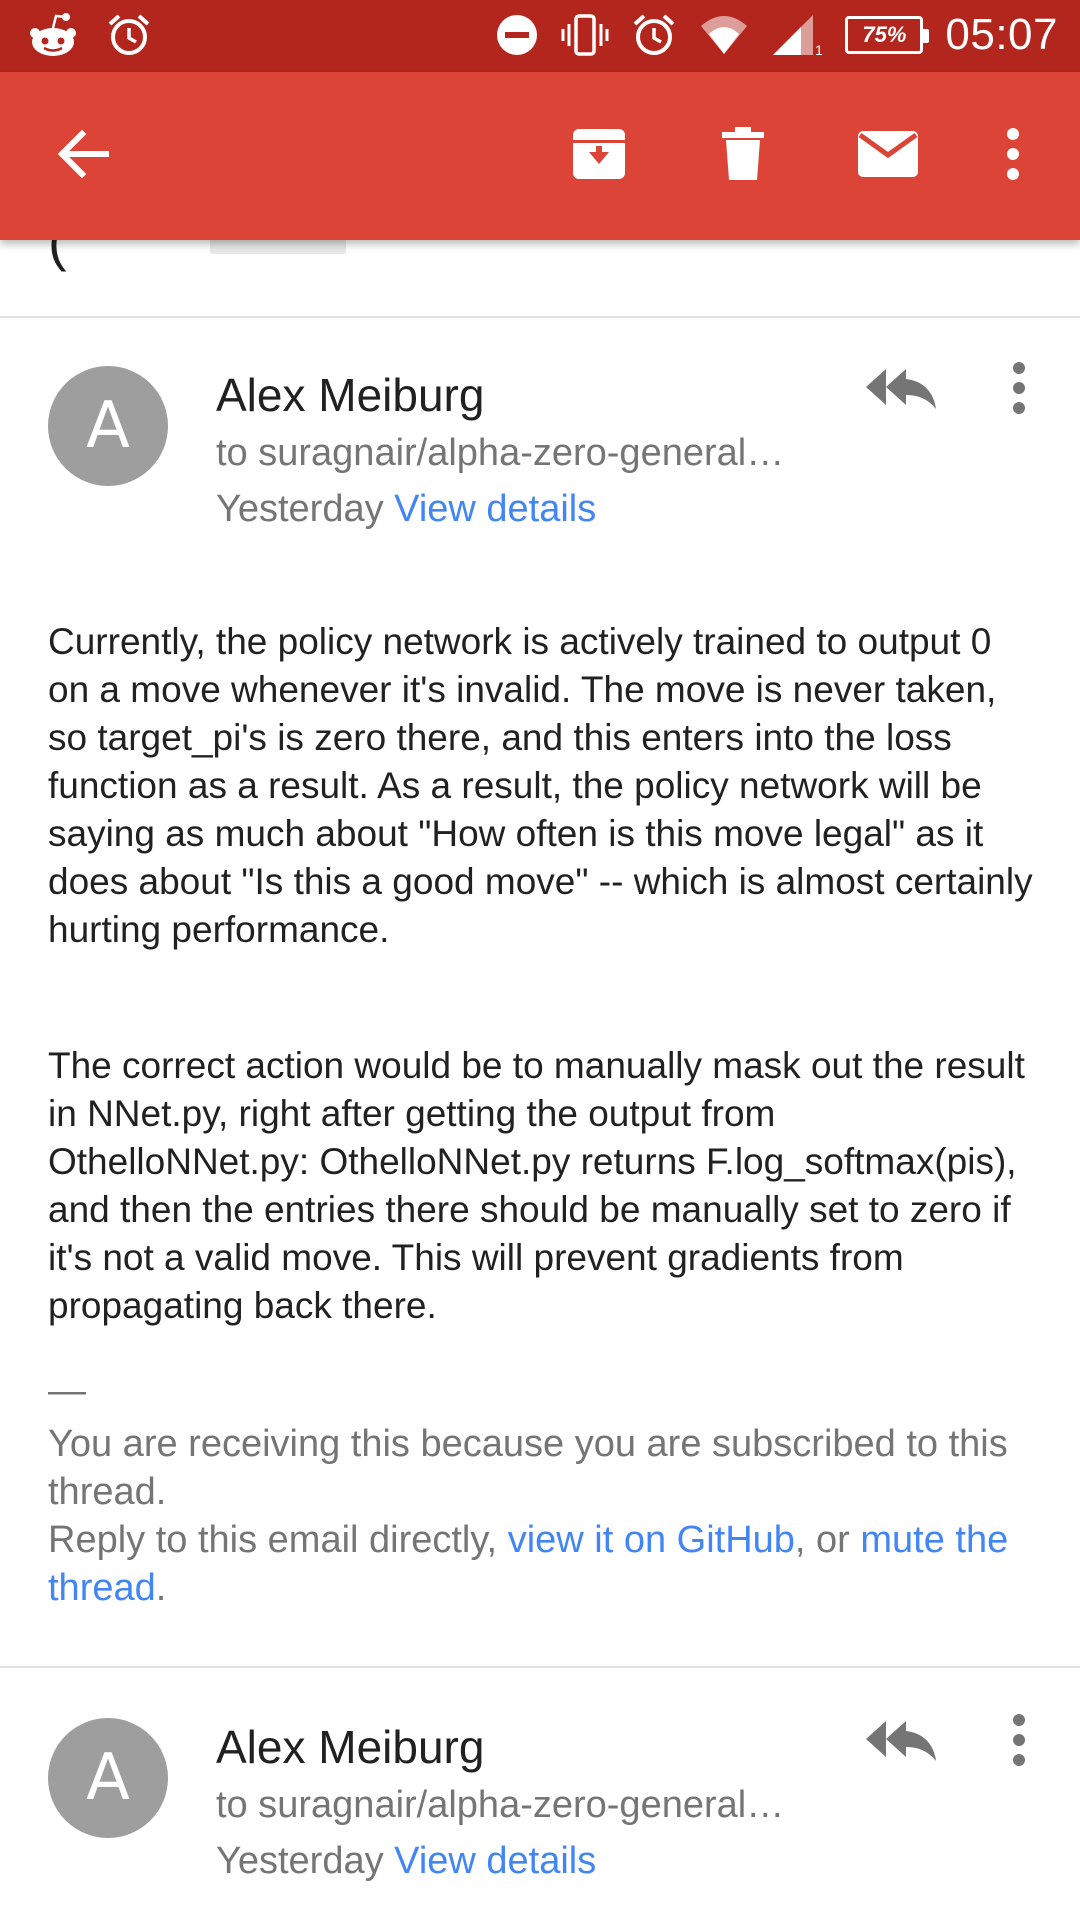 This screenshot has height=1920, width=1080. What do you see at coordinates (651, 1540) in the screenshot?
I see `view-on-github-link: view it on GitHub` at bounding box center [651, 1540].